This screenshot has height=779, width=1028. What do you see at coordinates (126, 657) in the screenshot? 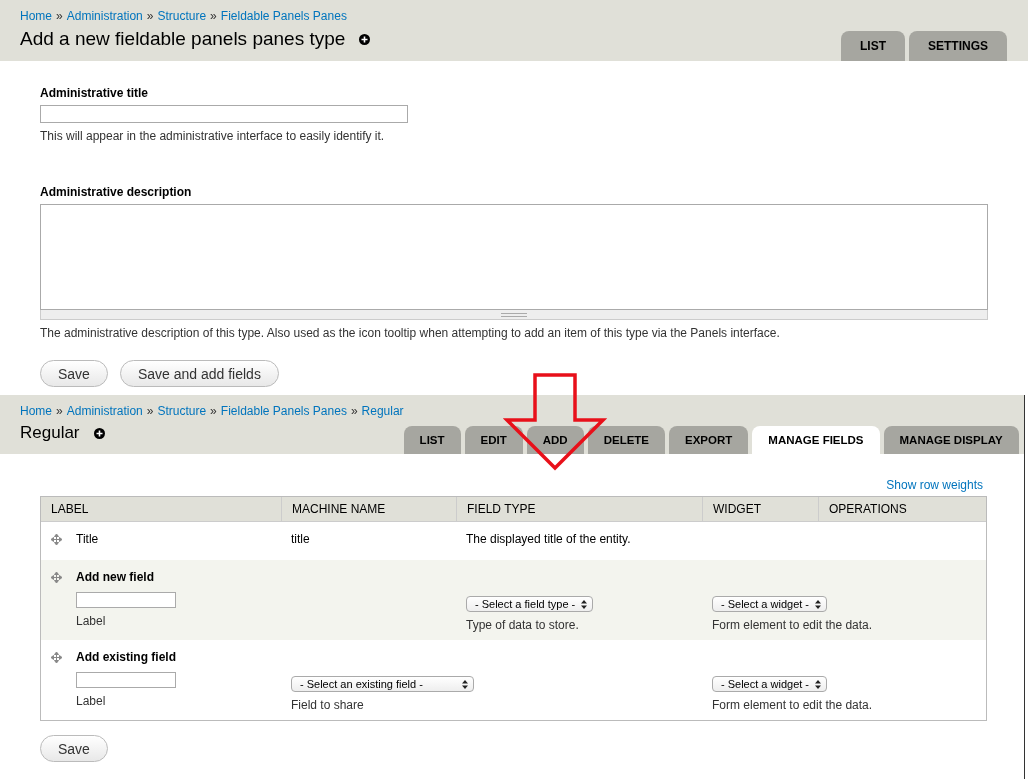
I see `row-label: Add existing field` at bounding box center [126, 657].